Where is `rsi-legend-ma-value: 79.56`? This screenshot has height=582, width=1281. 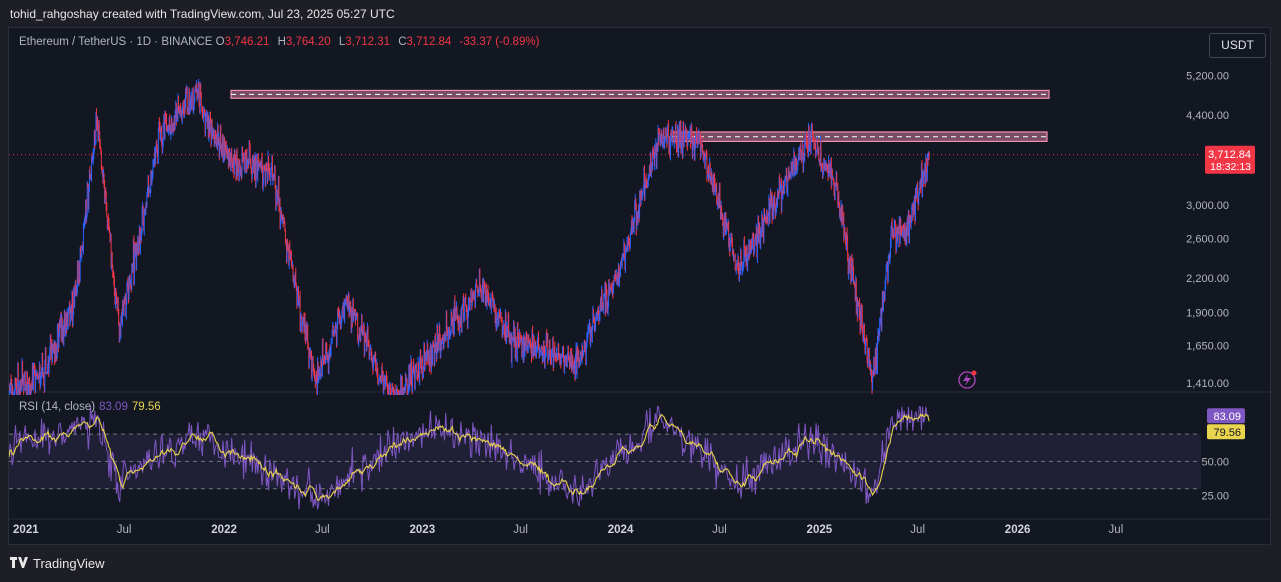 rsi-legend-ma-value: 79.56 is located at coordinates (146, 407).